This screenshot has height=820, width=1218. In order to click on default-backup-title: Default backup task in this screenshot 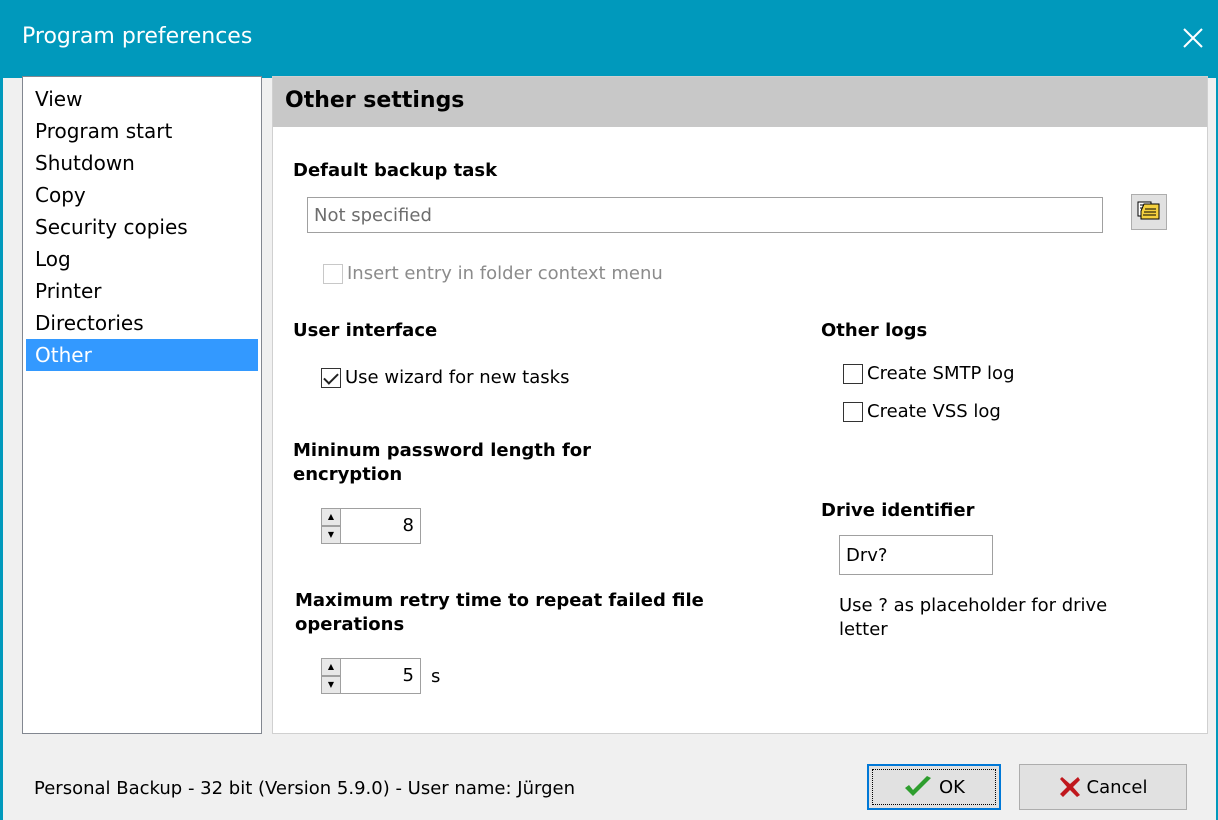, I will do `click(395, 170)`.